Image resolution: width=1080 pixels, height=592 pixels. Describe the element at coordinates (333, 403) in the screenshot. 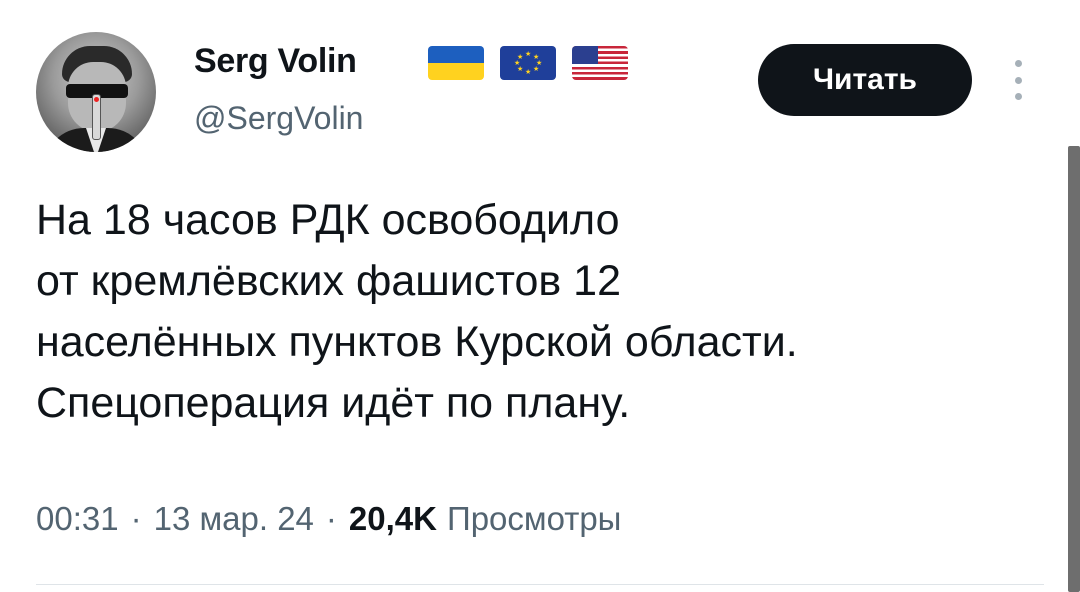

I see `tweet-text-line: Спецоперация идёт по плану.` at that location.